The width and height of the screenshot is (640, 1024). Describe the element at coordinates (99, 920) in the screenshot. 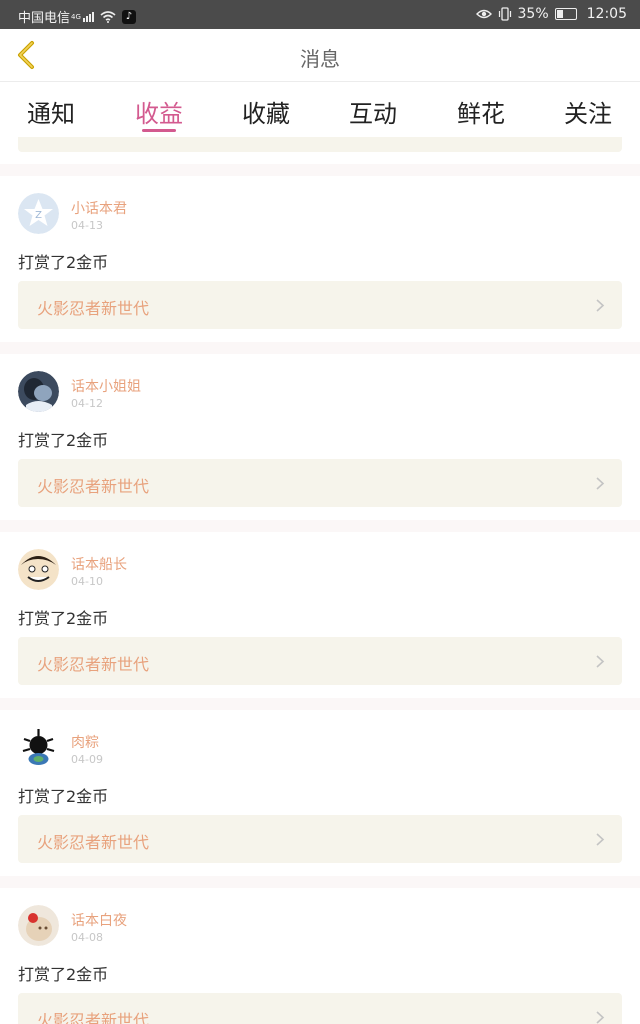

I see `username: 话本白夜` at that location.